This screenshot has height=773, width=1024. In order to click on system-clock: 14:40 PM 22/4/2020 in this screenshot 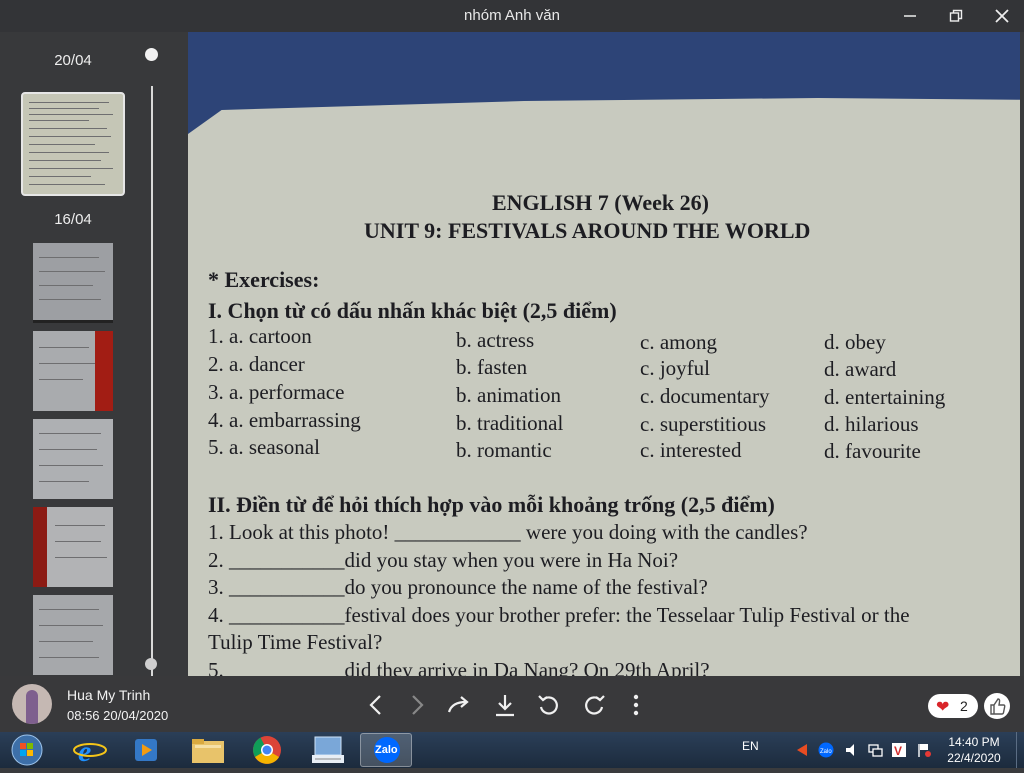, I will do `click(974, 750)`.